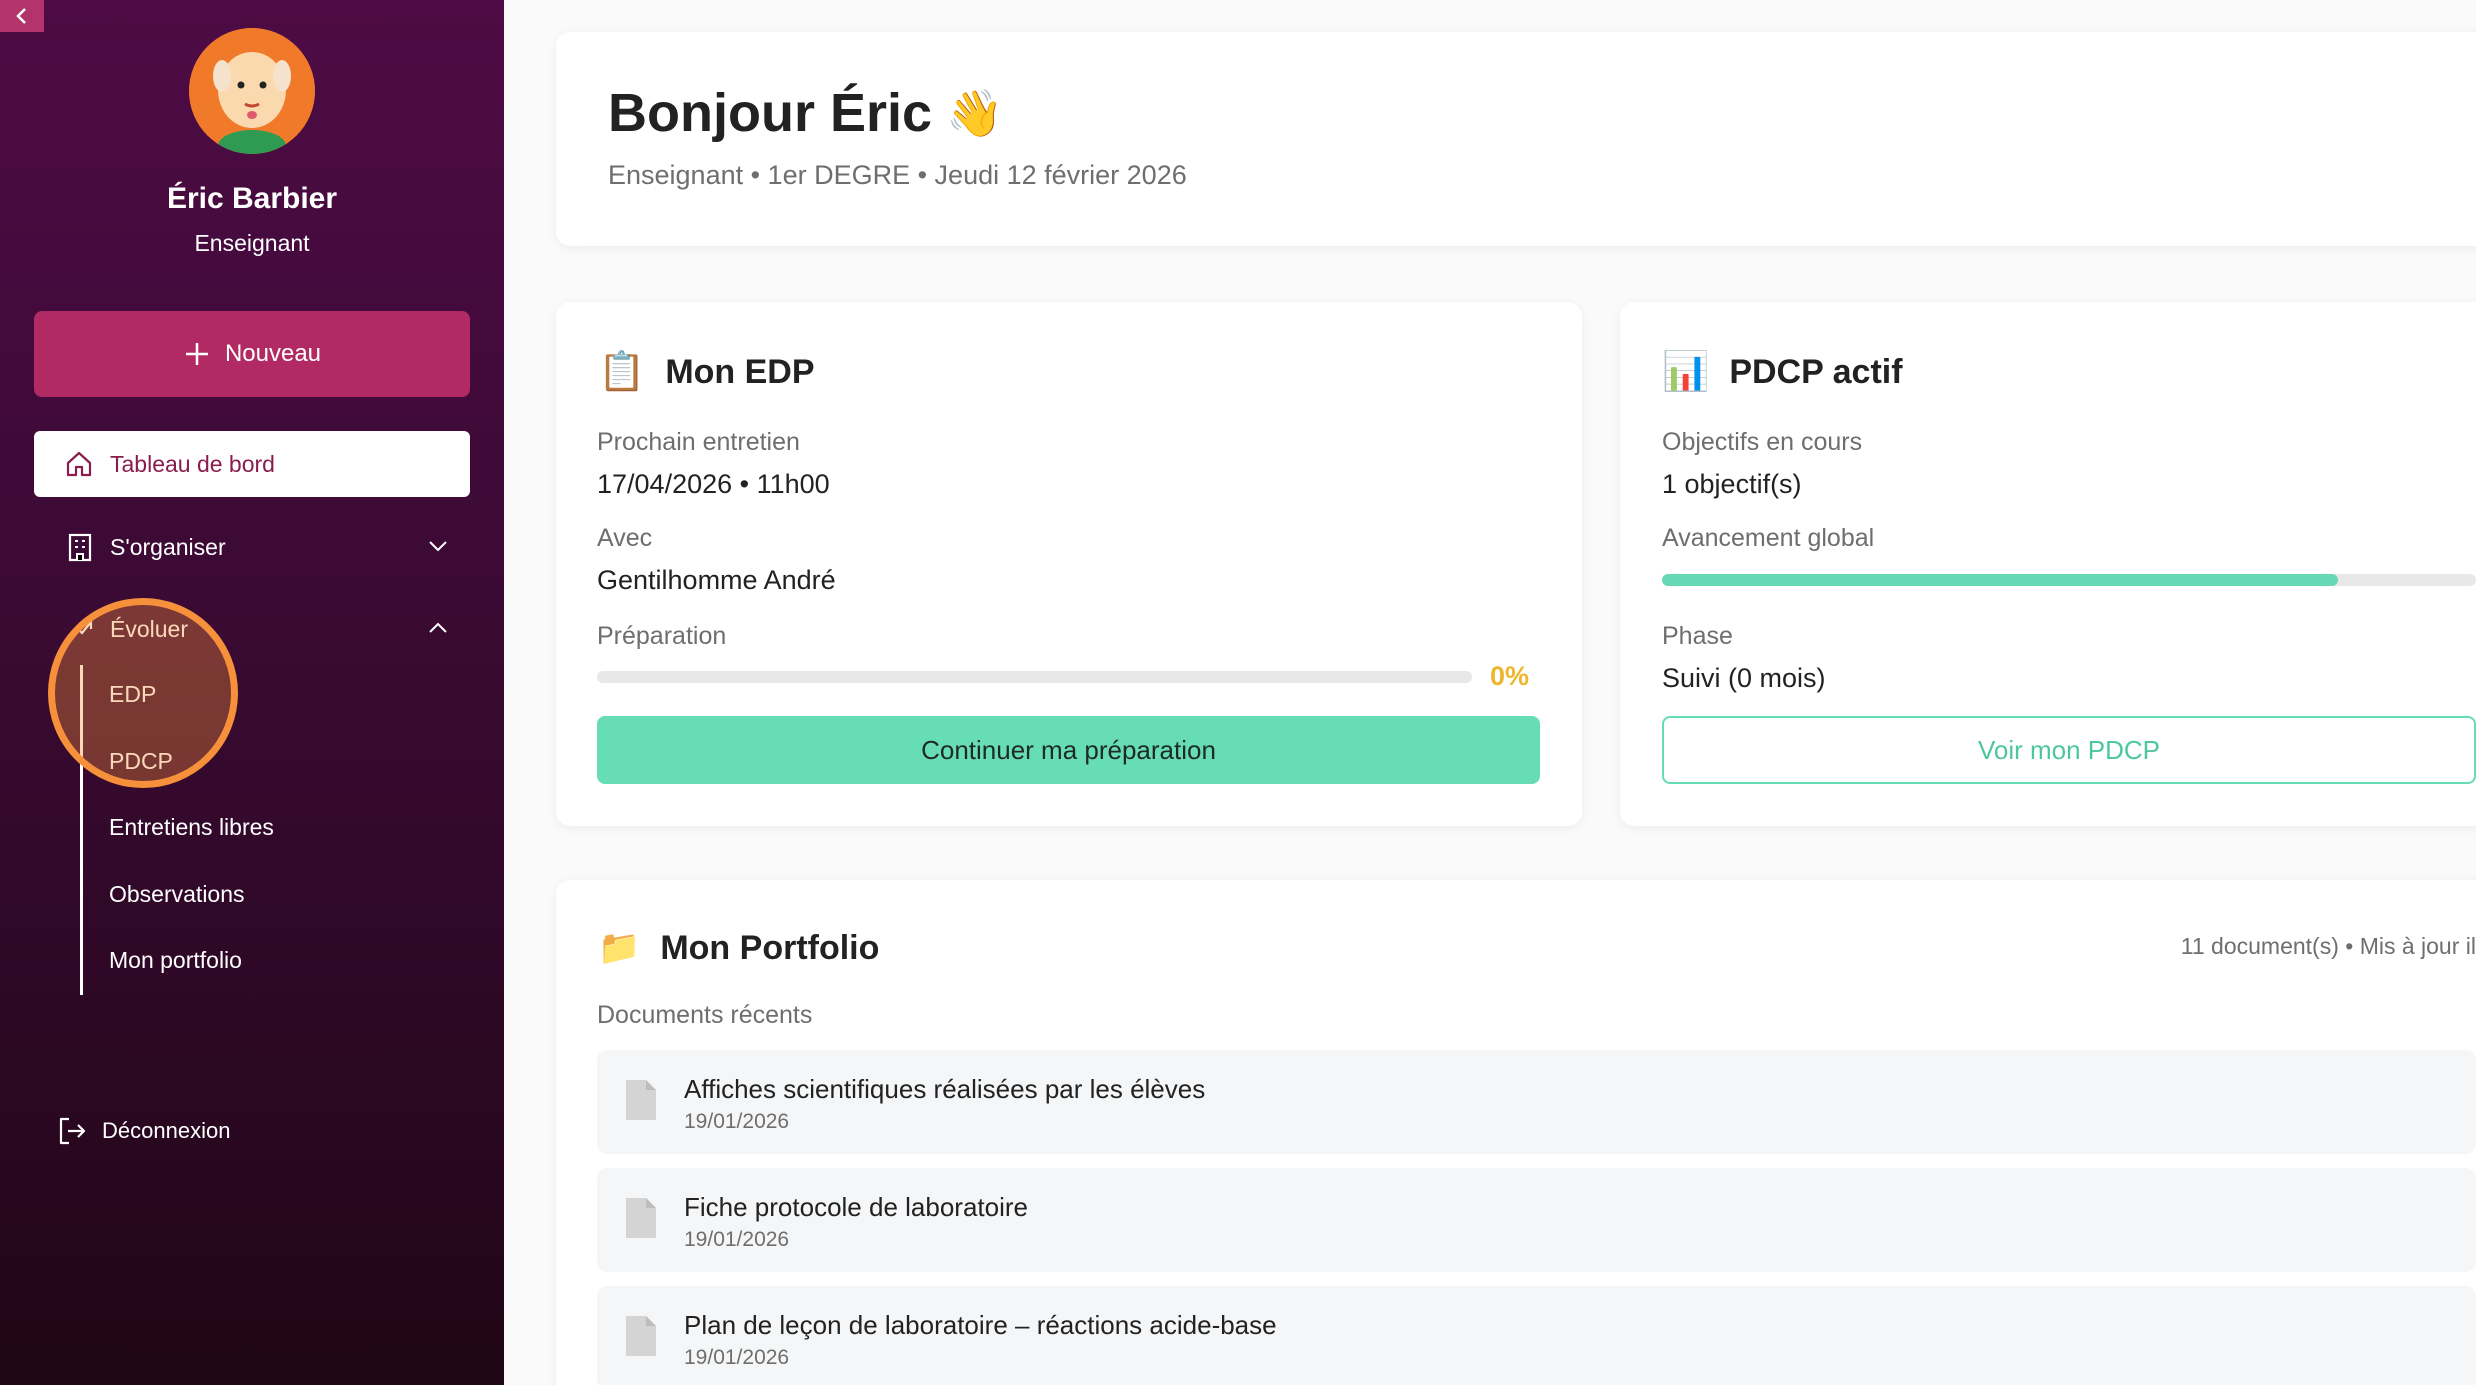  Describe the element at coordinates (1762, 442) in the screenshot. I see `objectives-label: Objectifs en cours` at that location.